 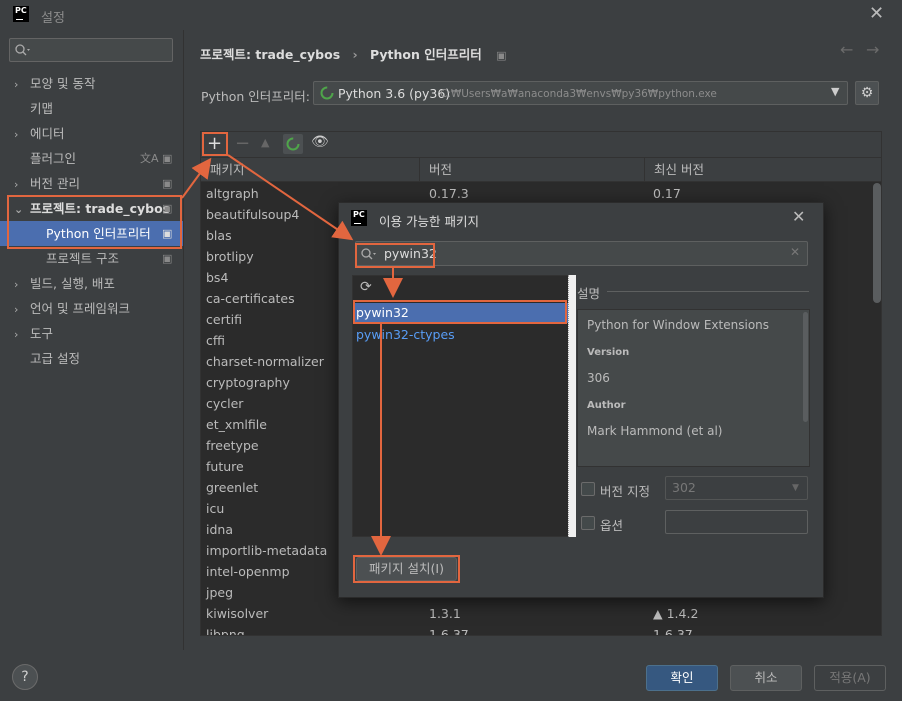 What do you see at coordinates (532, 170) in the screenshot?
I see `col-header-version: 버전` at bounding box center [532, 170].